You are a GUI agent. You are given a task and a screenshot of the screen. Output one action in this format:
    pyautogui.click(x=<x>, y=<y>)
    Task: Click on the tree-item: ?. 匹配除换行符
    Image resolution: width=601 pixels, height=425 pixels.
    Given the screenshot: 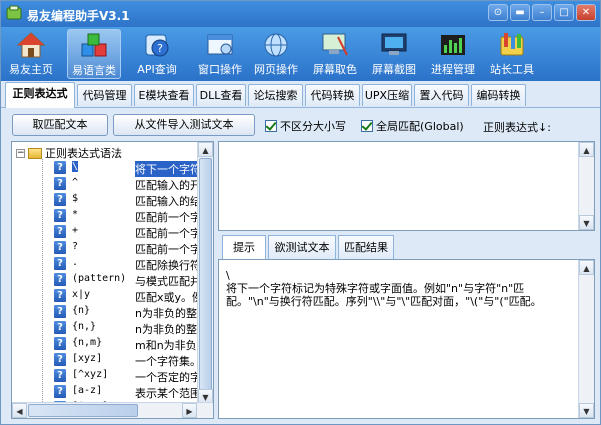 What is the action you would take?
    pyautogui.click(x=104, y=264)
    